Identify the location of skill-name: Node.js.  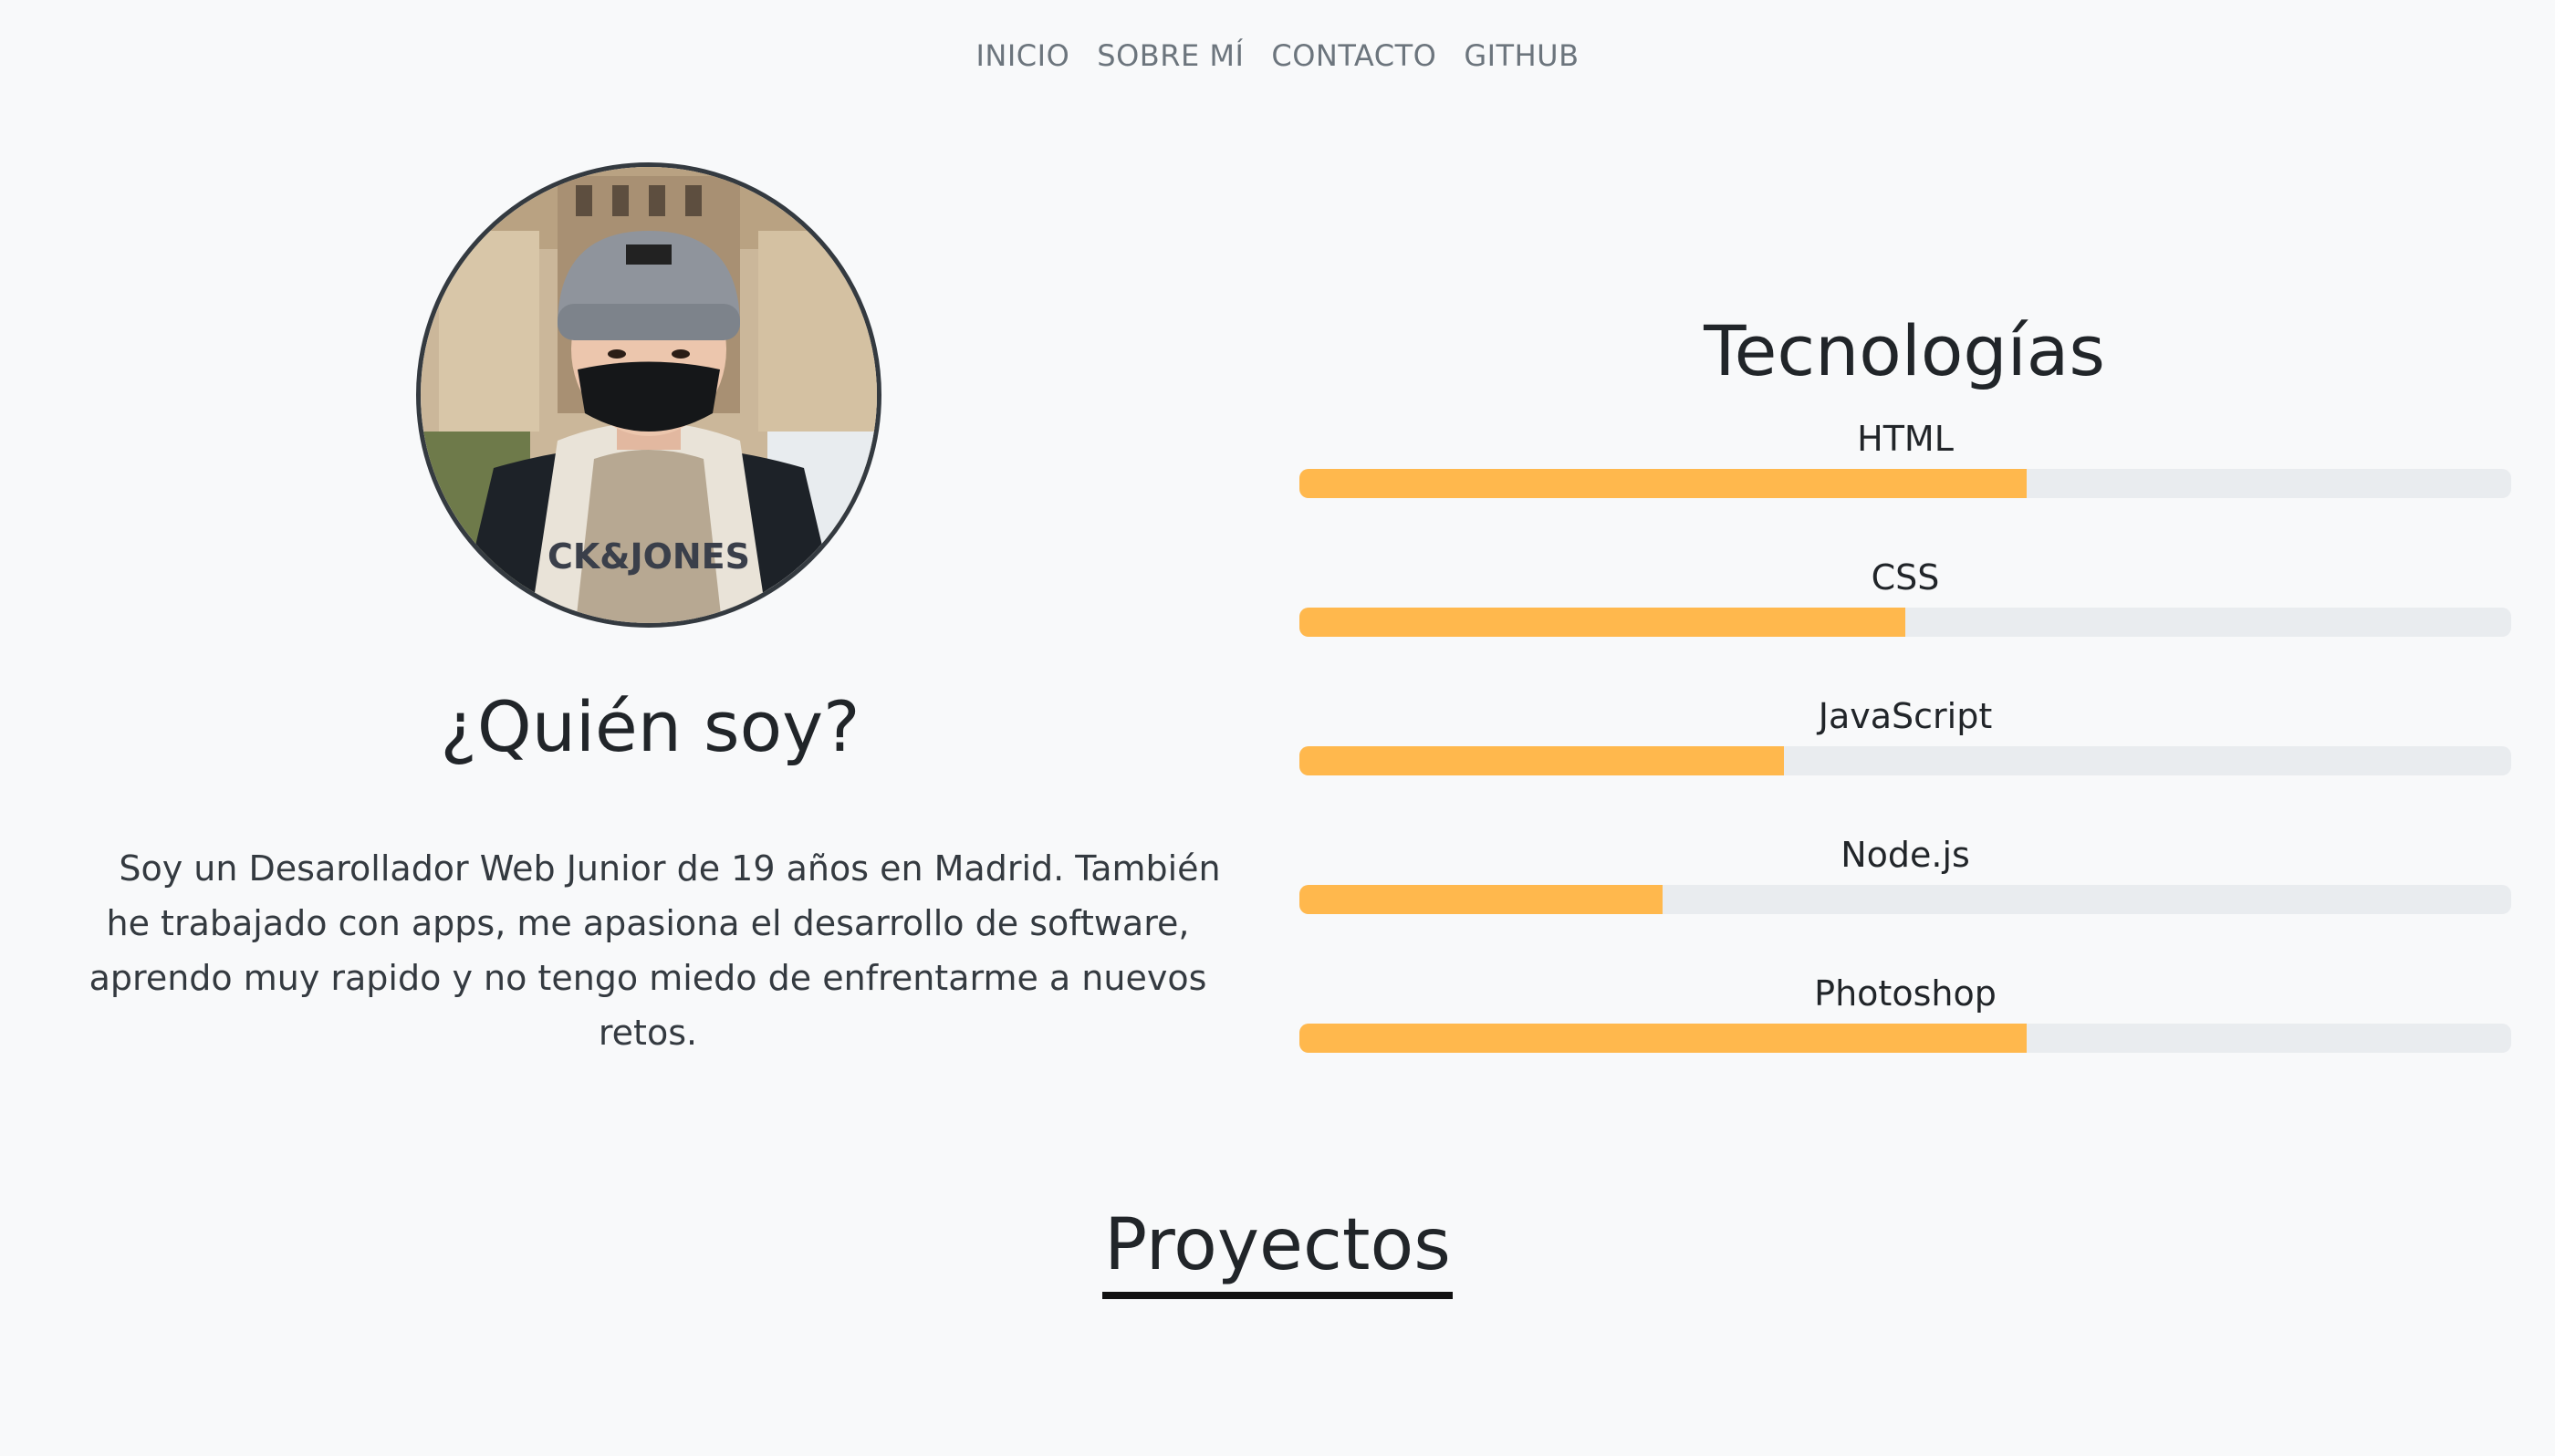
(1905, 855).